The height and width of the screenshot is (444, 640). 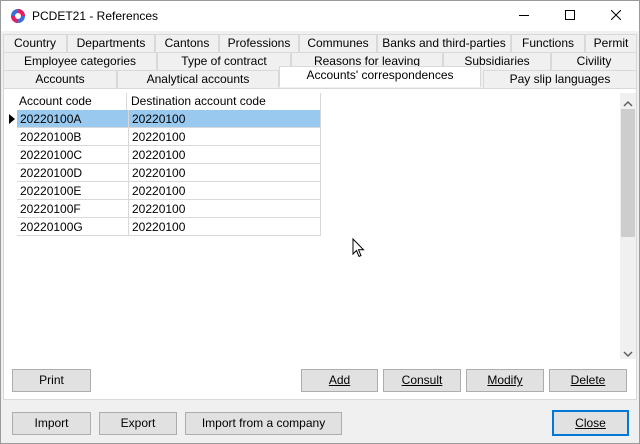 What do you see at coordinates (263, 423) in the screenshot?
I see `import-from-company-button: Import from a company` at bounding box center [263, 423].